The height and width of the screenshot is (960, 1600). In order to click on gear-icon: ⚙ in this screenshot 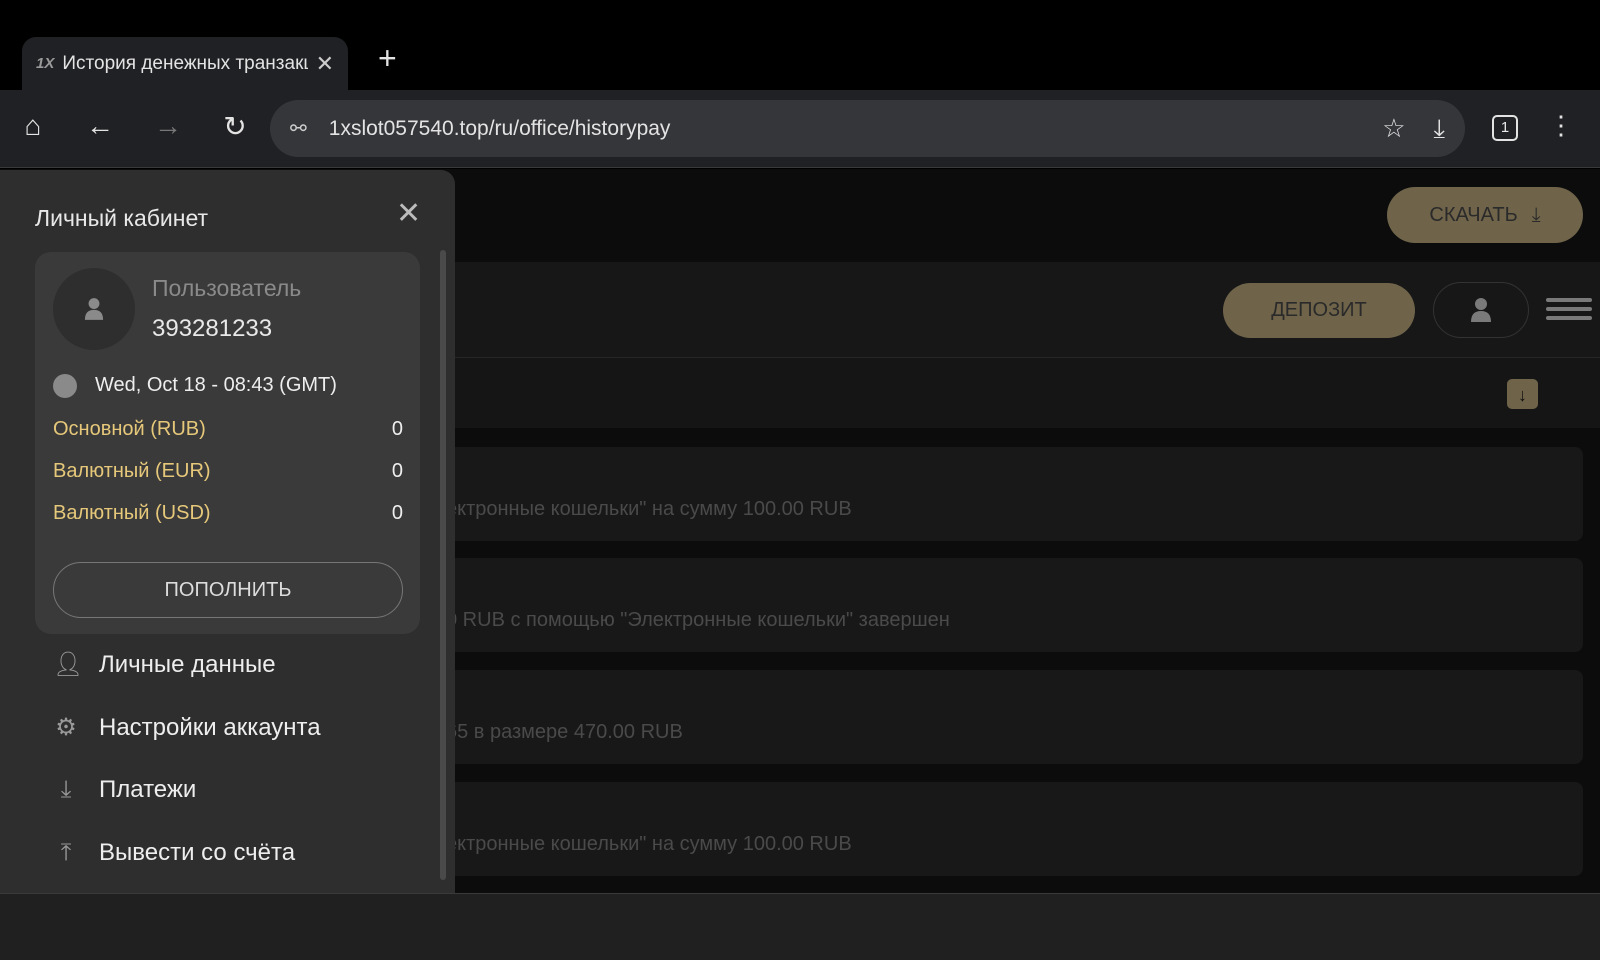, I will do `click(66, 727)`.